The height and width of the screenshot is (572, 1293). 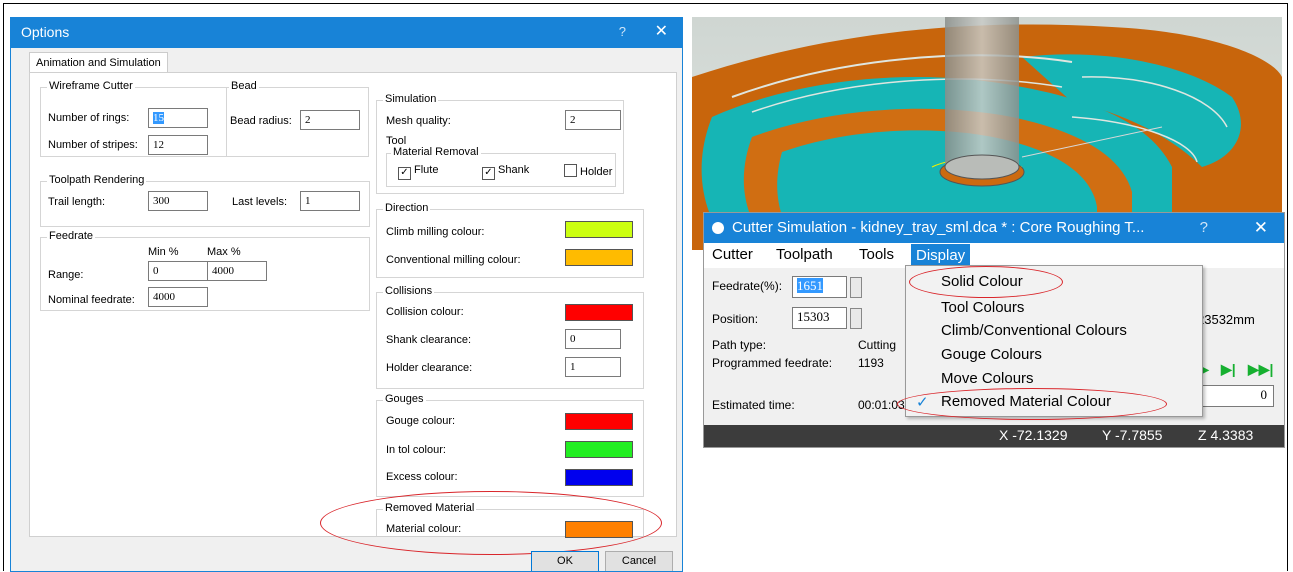 What do you see at coordinates (987, 378) in the screenshot?
I see `menu-item-move-colours: Move Colours` at bounding box center [987, 378].